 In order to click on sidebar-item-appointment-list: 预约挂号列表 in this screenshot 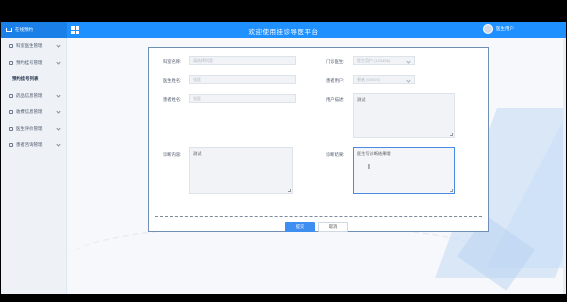, I will do `click(33, 79)`.